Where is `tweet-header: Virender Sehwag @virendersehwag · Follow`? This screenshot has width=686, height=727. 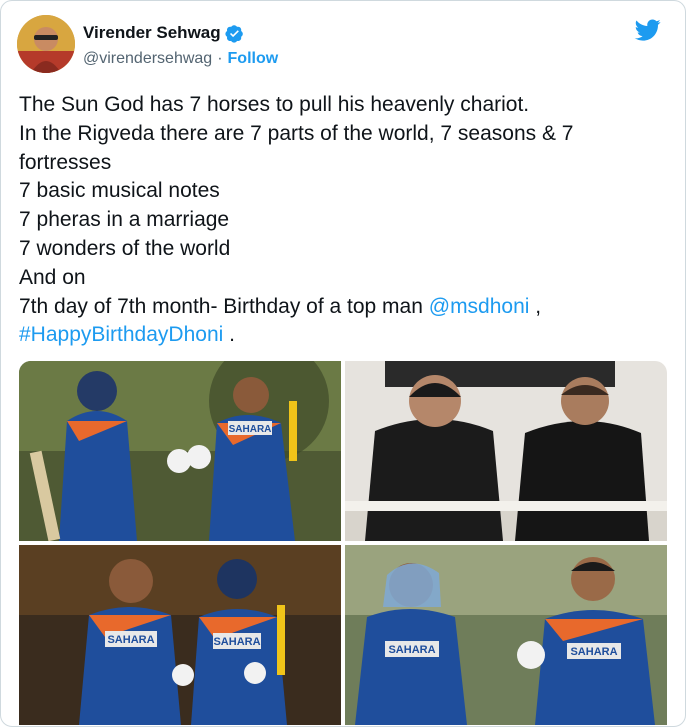 tweet-header: Virender Sehwag @virendersehwag · Follow is located at coordinates (343, 45).